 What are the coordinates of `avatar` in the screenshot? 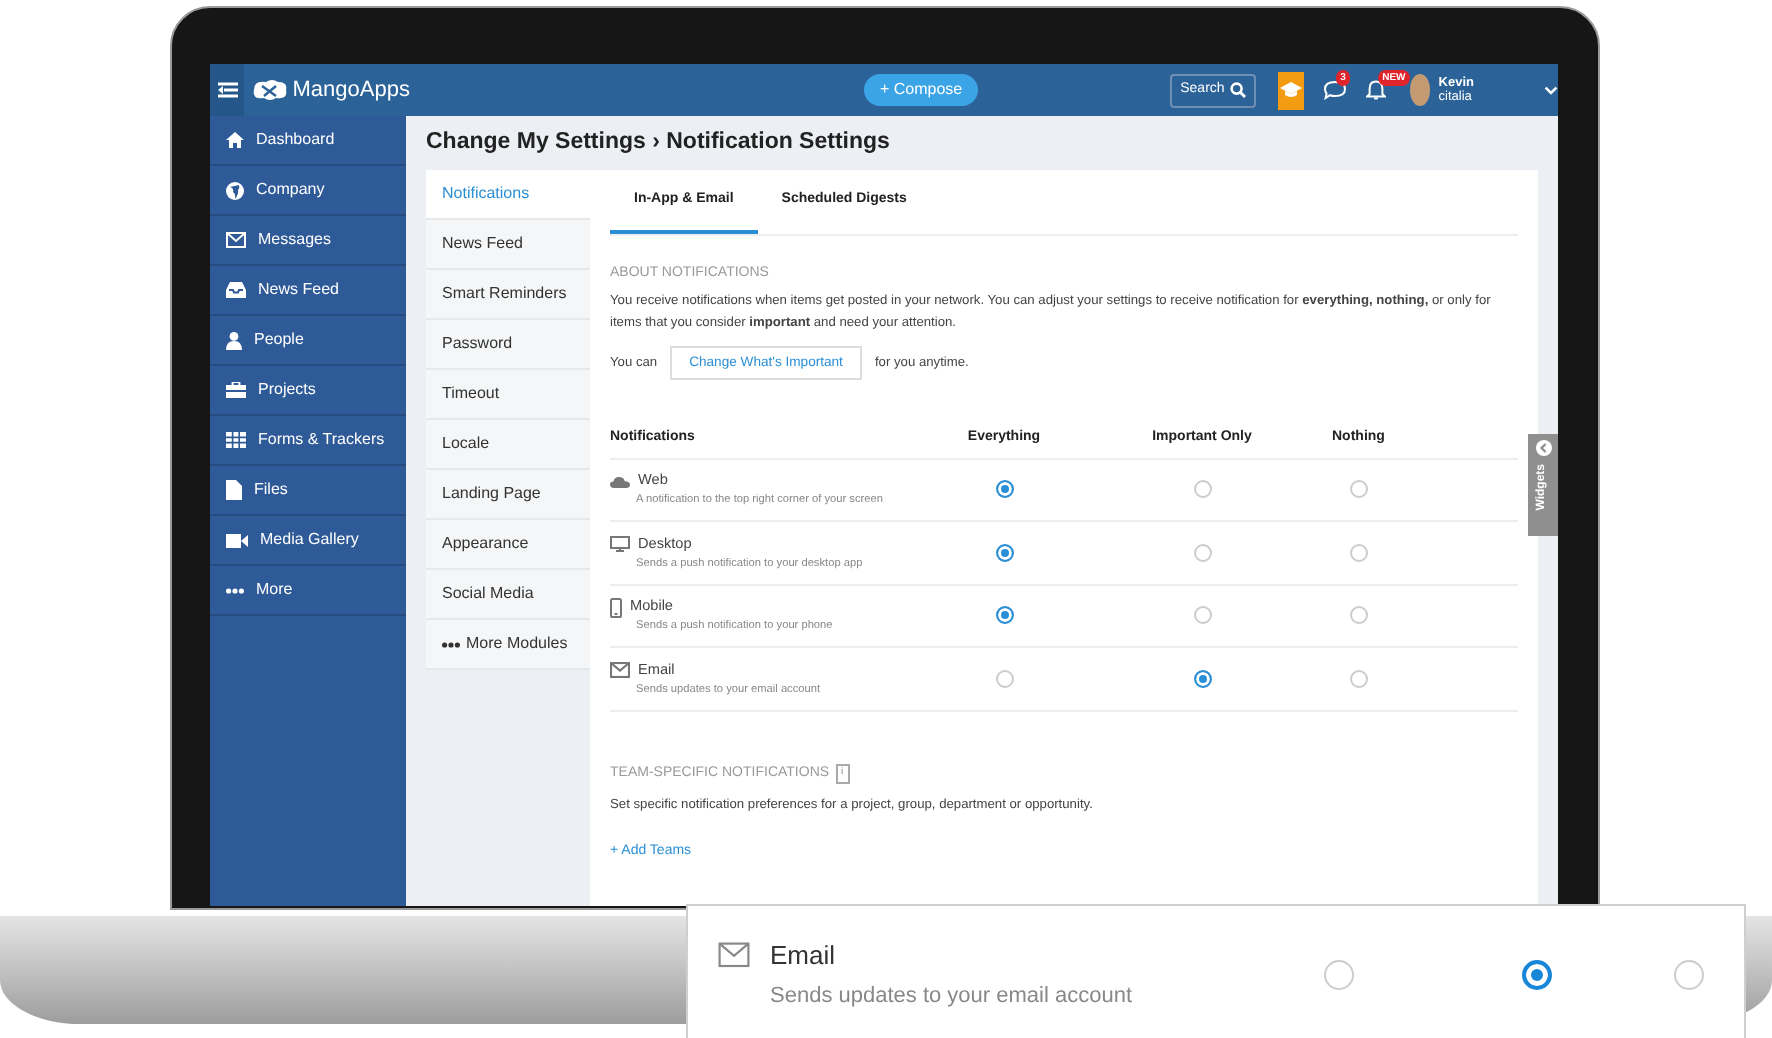 It's located at (1420, 90).